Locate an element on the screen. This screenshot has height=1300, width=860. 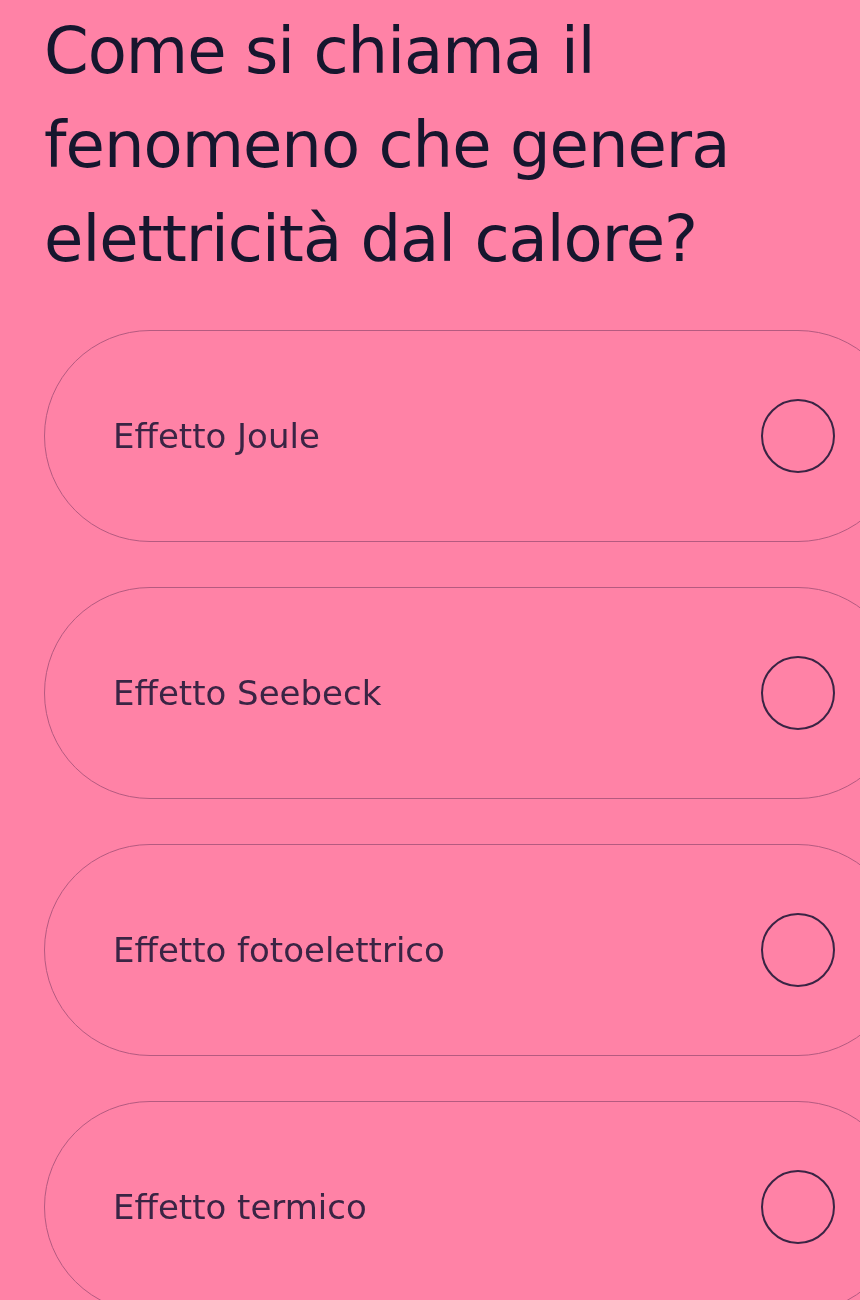
option-label: Effetto Joule is located at coordinates (217, 436).